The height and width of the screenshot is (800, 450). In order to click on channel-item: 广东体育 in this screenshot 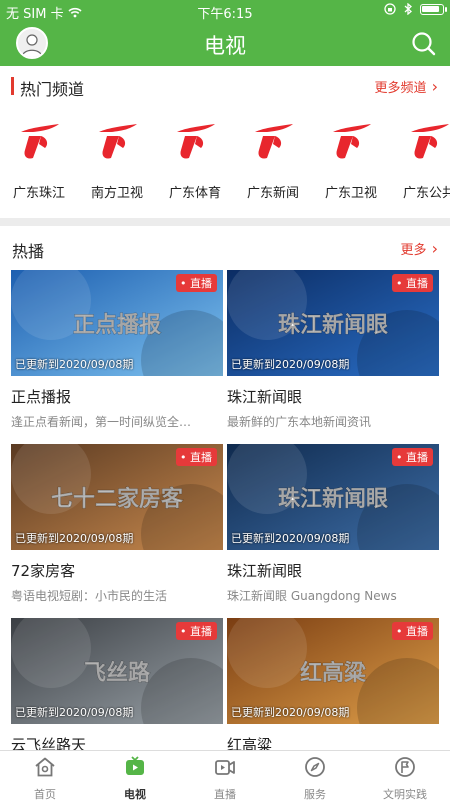, I will do `click(195, 159)`.